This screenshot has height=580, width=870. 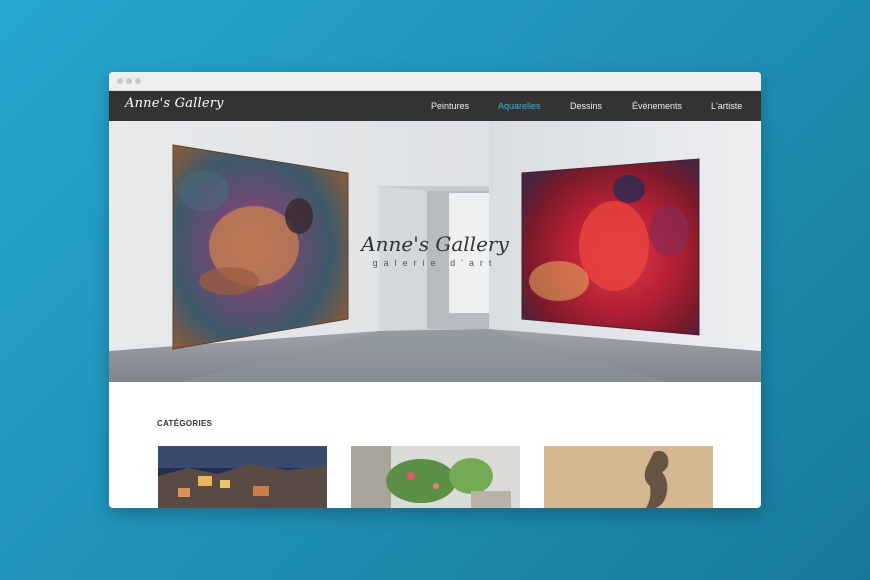 I want to click on nav-item-evenements: Événements, so click(x=657, y=106).